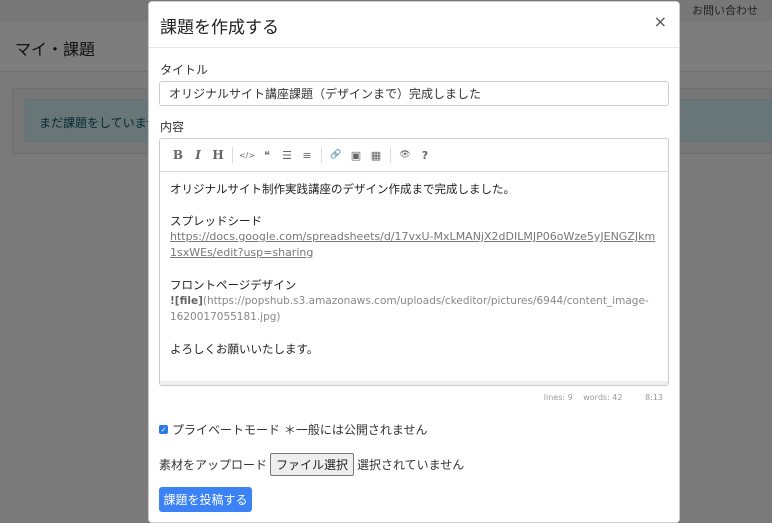 The image size is (772, 523). What do you see at coordinates (267, 155) in the screenshot?
I see `quote-icon: ❝` at bounding box center [267, 155].